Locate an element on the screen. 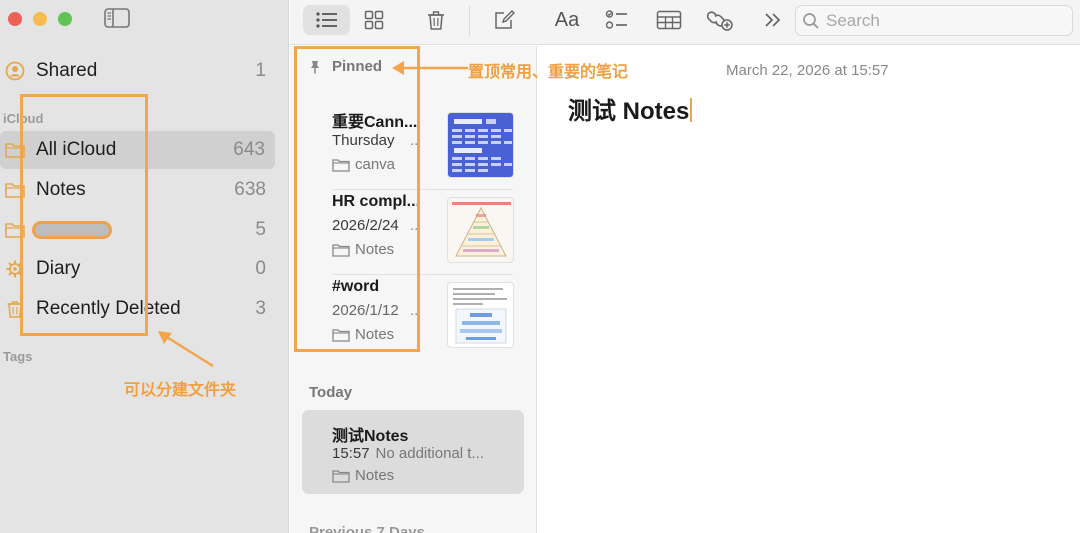 The image size is (1080, 533). new-note-button is located at coordinates (505, 20).